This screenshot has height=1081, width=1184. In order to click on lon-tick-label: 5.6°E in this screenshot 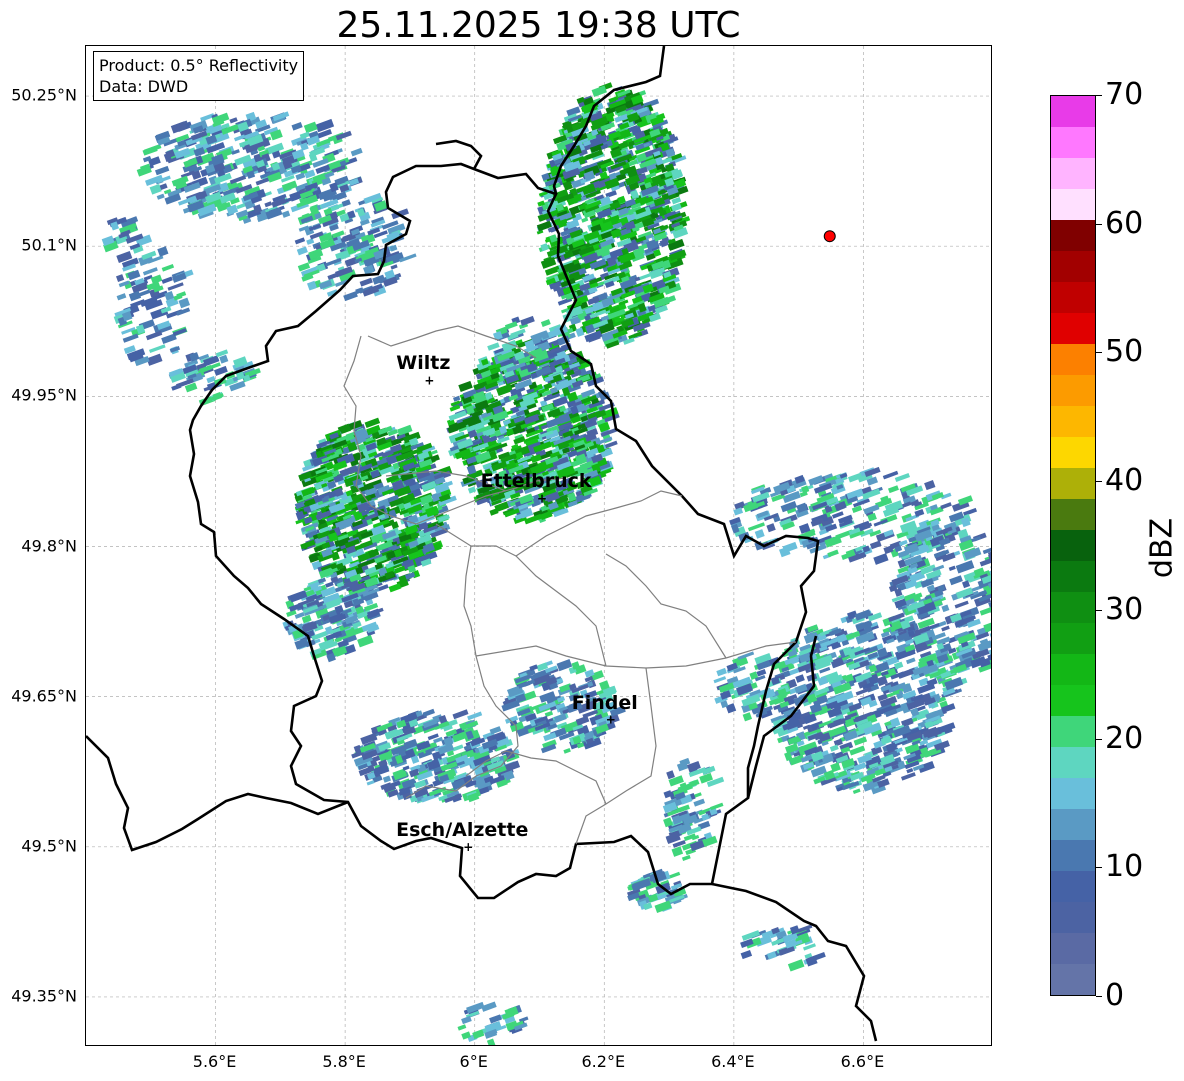, I will do `click(214, 1061)`.